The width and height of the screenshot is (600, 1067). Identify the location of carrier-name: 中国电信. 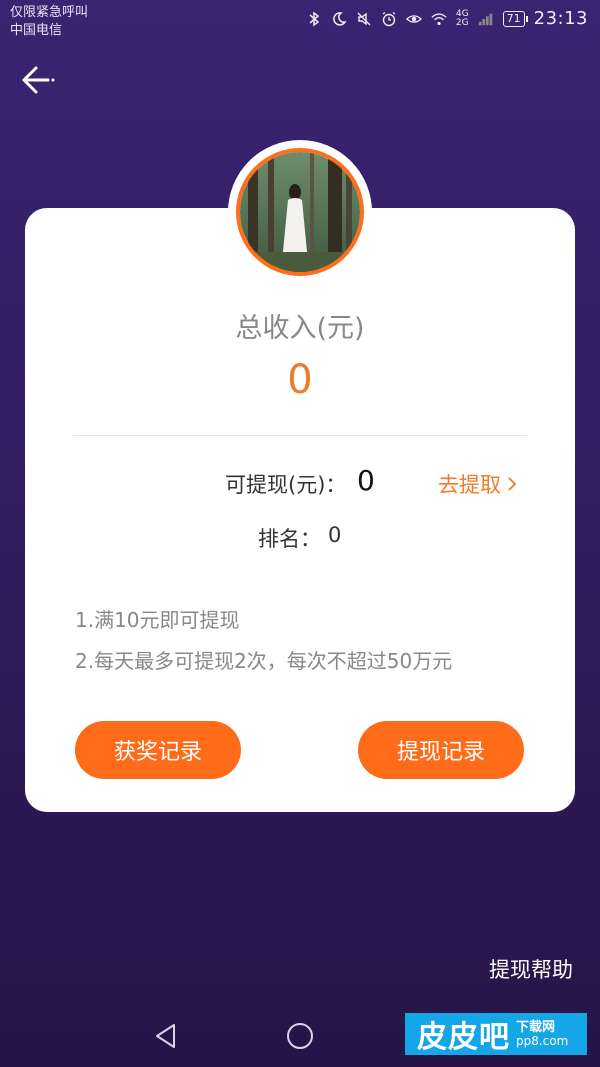
(36, 30).